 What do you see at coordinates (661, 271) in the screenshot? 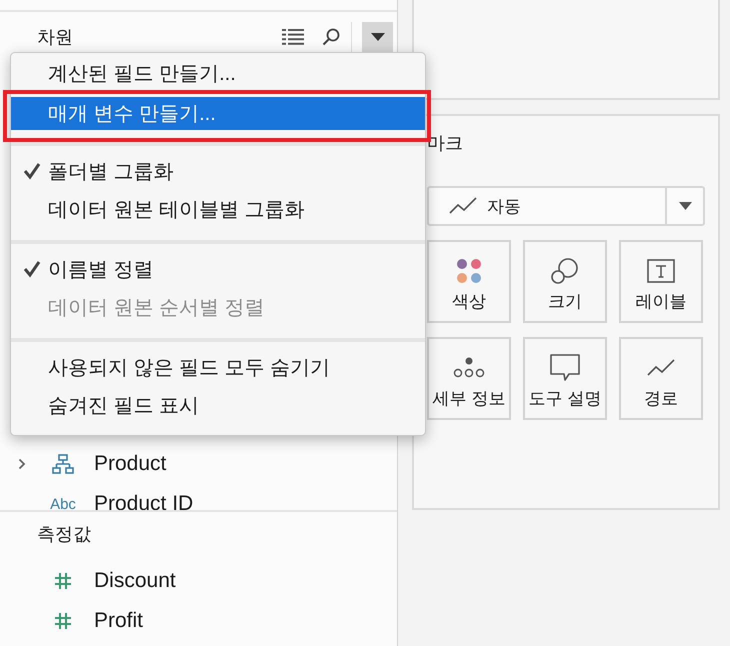
I see `text-box-icon` at bounding box center [661, 271].